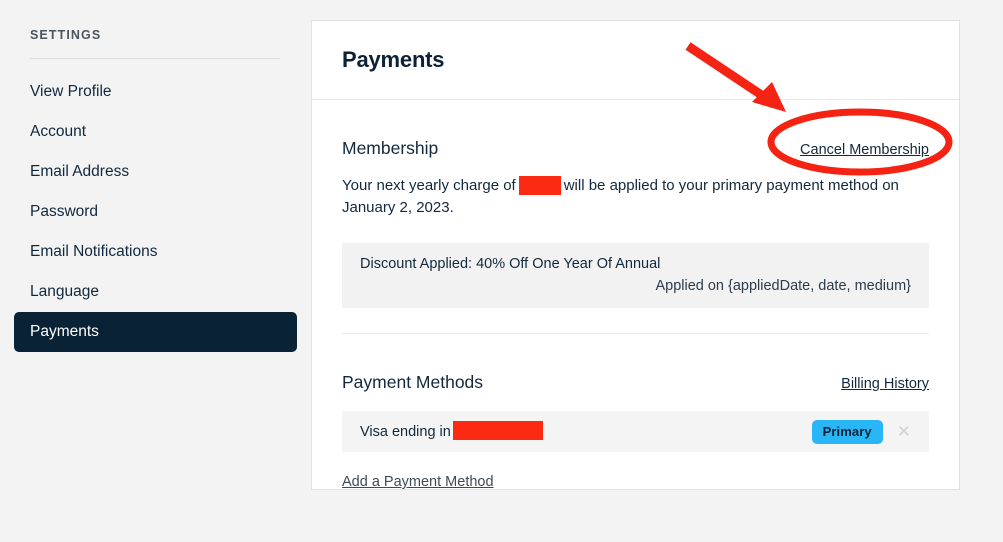 Image resolution: width=1003 pixels, height=542 pixels. What do you see at coordinates (904, 431) in the screenshot?
I see `close-icon: ✕` at bounding box center [904, 431].